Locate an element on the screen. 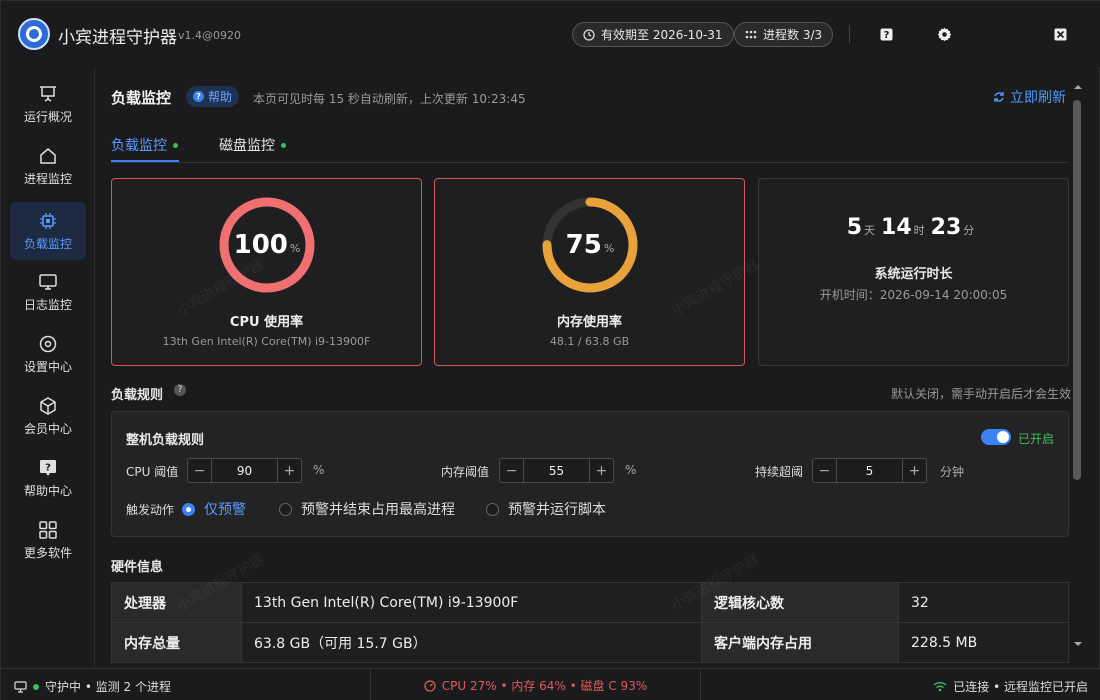 Image resolution: width=1100 pixels, height=700 pixels. radio-warn-only: 仅预警 is located at coordinates (214, 509).